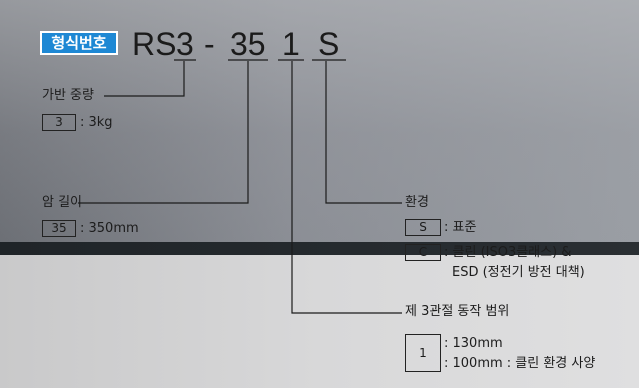 The image size is (639, 388). I want to click on environment-option-c-desc: : 클린 (ISO3클래스) &, so click(508, 252).